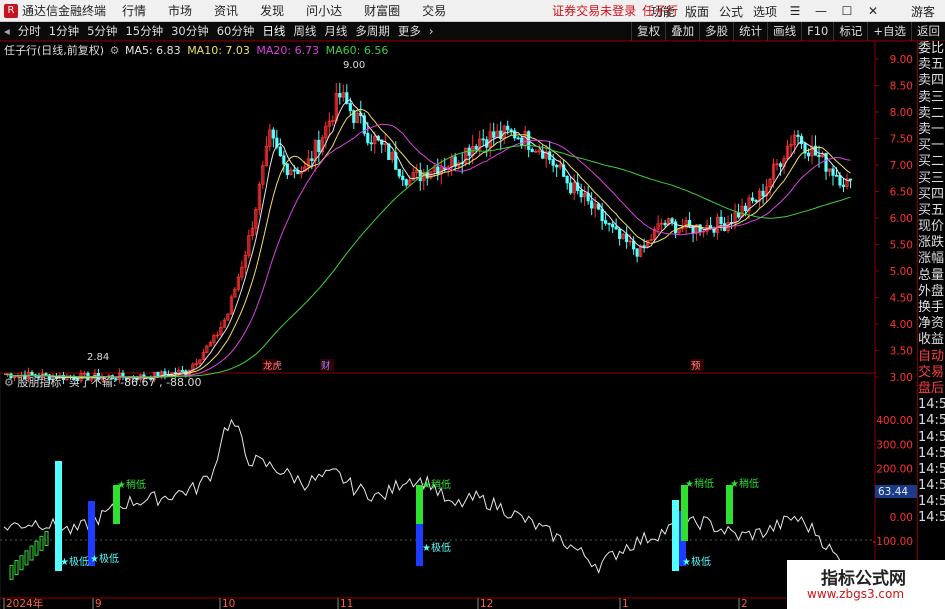  I want to click on period-15min: 15分钟, so click(144, 31).